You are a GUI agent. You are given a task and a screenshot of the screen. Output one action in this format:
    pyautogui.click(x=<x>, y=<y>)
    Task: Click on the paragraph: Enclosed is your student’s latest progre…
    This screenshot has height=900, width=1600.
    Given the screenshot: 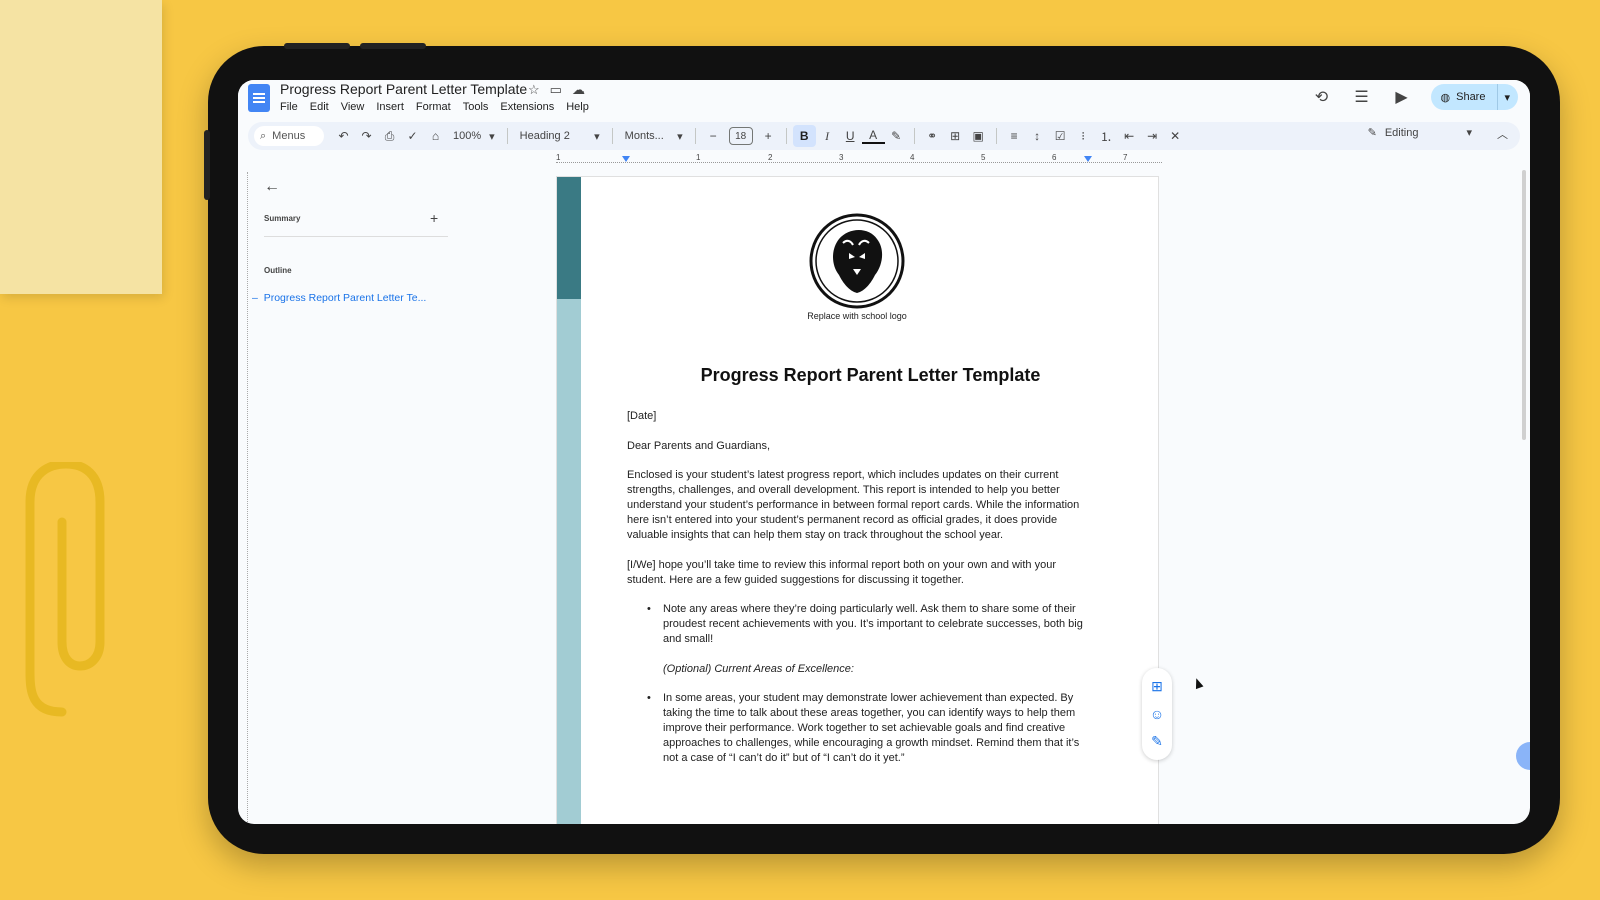 What is the action you would take?
    pyautogui.click(x=853, y=505)
    